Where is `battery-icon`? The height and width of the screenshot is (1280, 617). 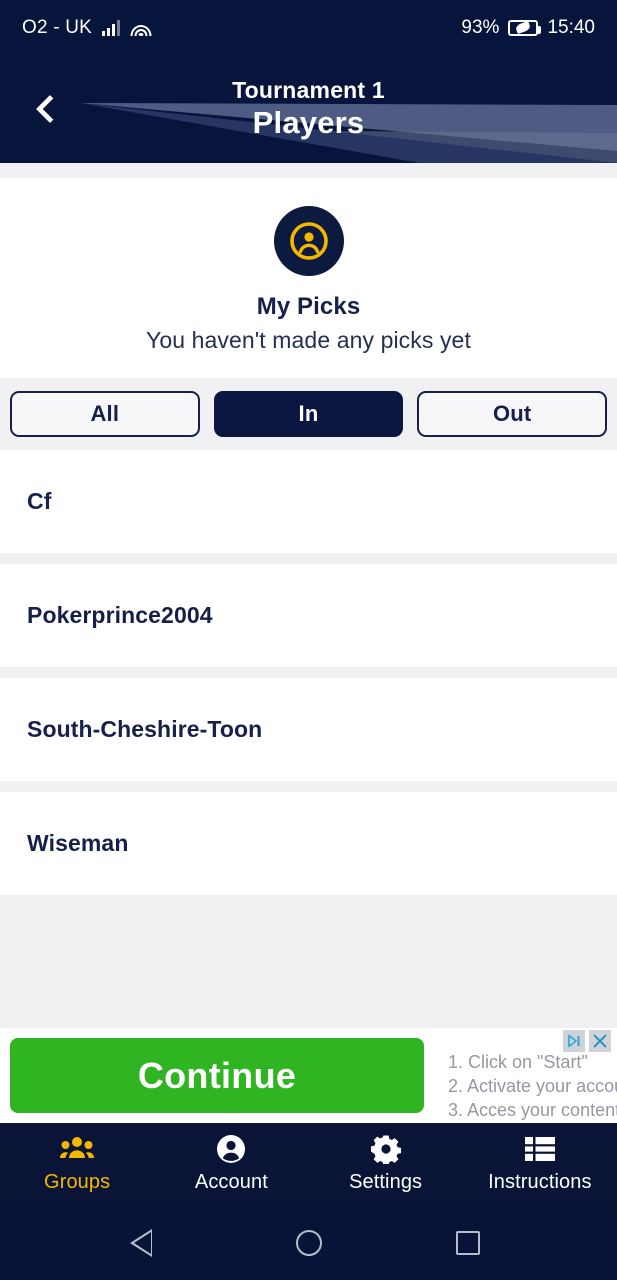 battery-icon is located at coordinates (525, 27).